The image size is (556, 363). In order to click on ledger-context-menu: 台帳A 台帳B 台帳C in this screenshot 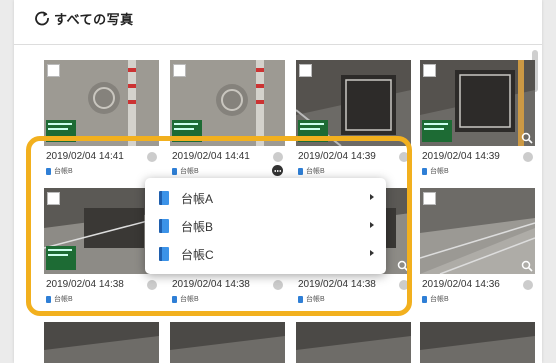, I will do `click(265, 226)`.